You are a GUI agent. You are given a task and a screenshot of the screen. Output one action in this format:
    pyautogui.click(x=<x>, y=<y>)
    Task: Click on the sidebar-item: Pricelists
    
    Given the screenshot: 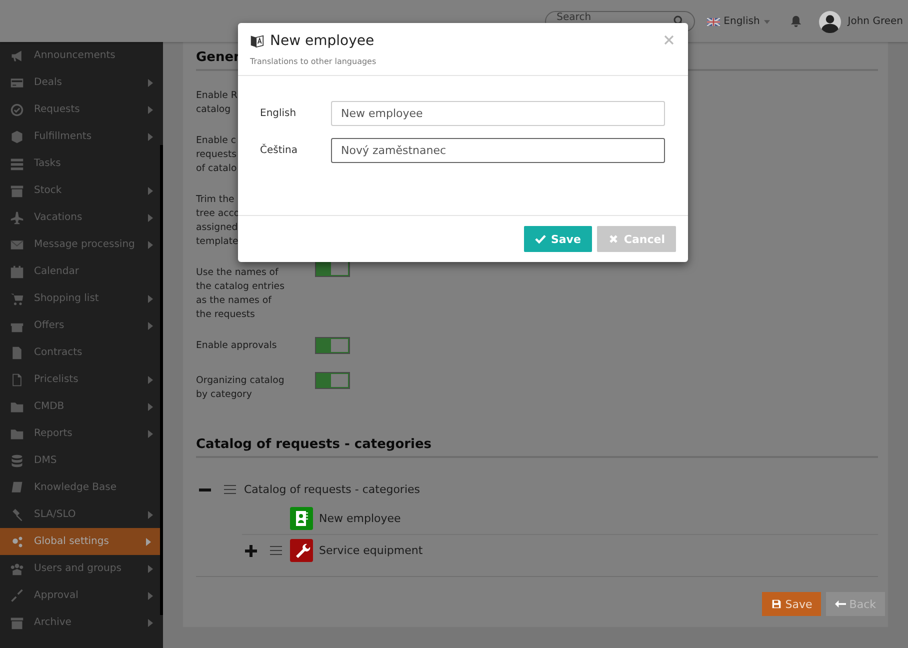 What is the action you would take?
    pyautogui.click(x=81, y=379)
    